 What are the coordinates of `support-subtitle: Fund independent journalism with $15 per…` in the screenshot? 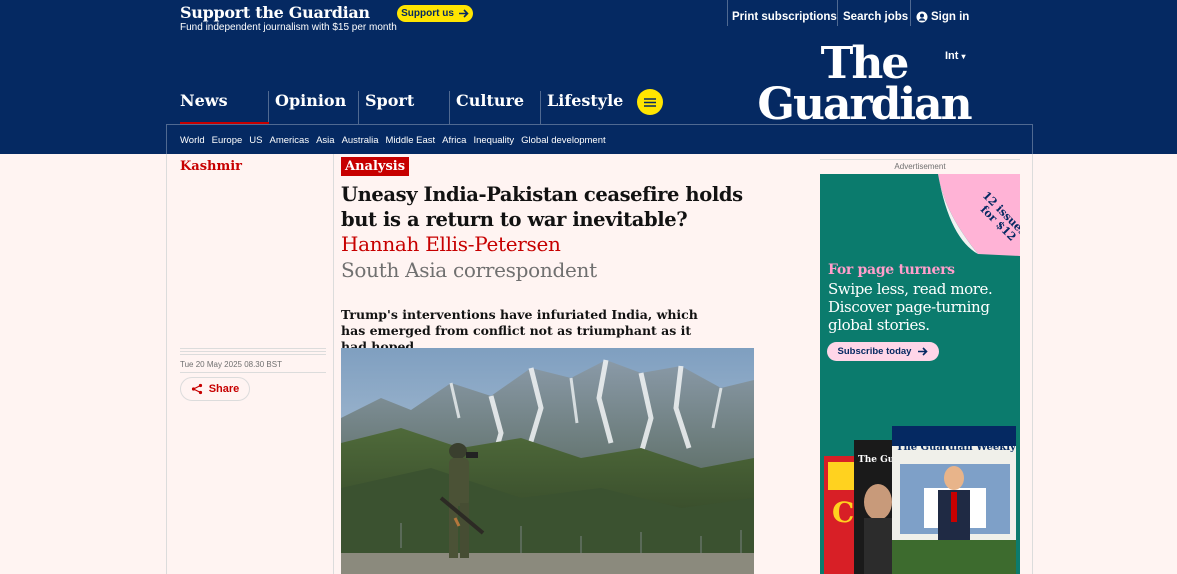 It's located at (288, 27).